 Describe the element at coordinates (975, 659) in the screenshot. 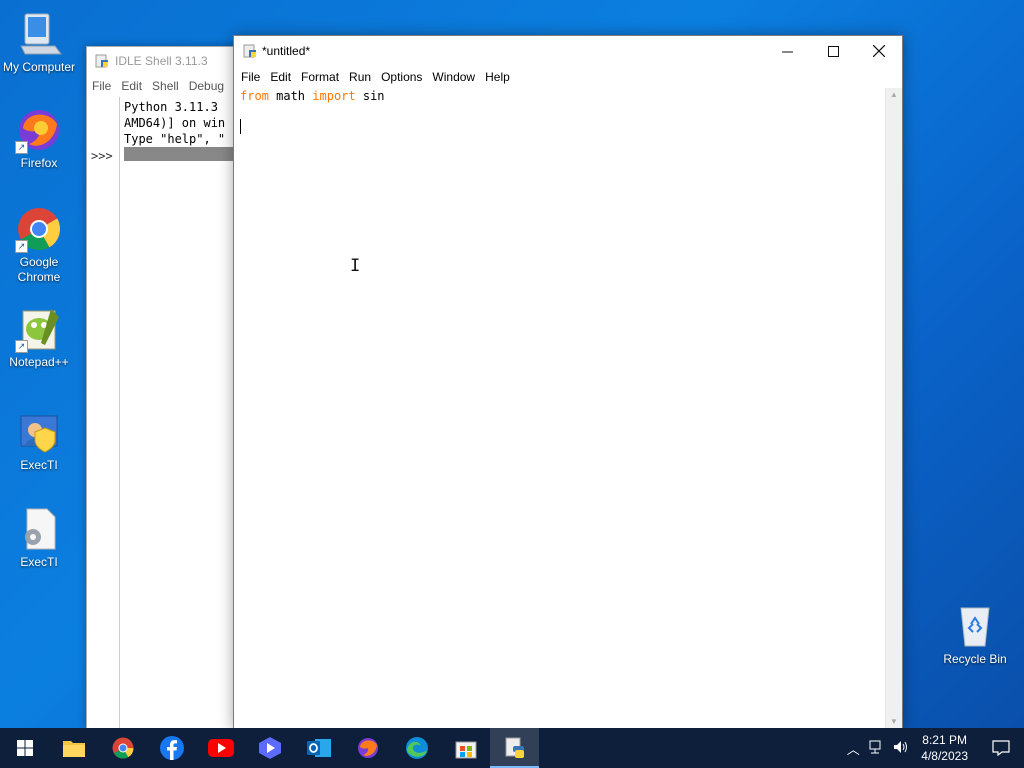

I see `desktop-icon-label: Recycle Bin` at that location.